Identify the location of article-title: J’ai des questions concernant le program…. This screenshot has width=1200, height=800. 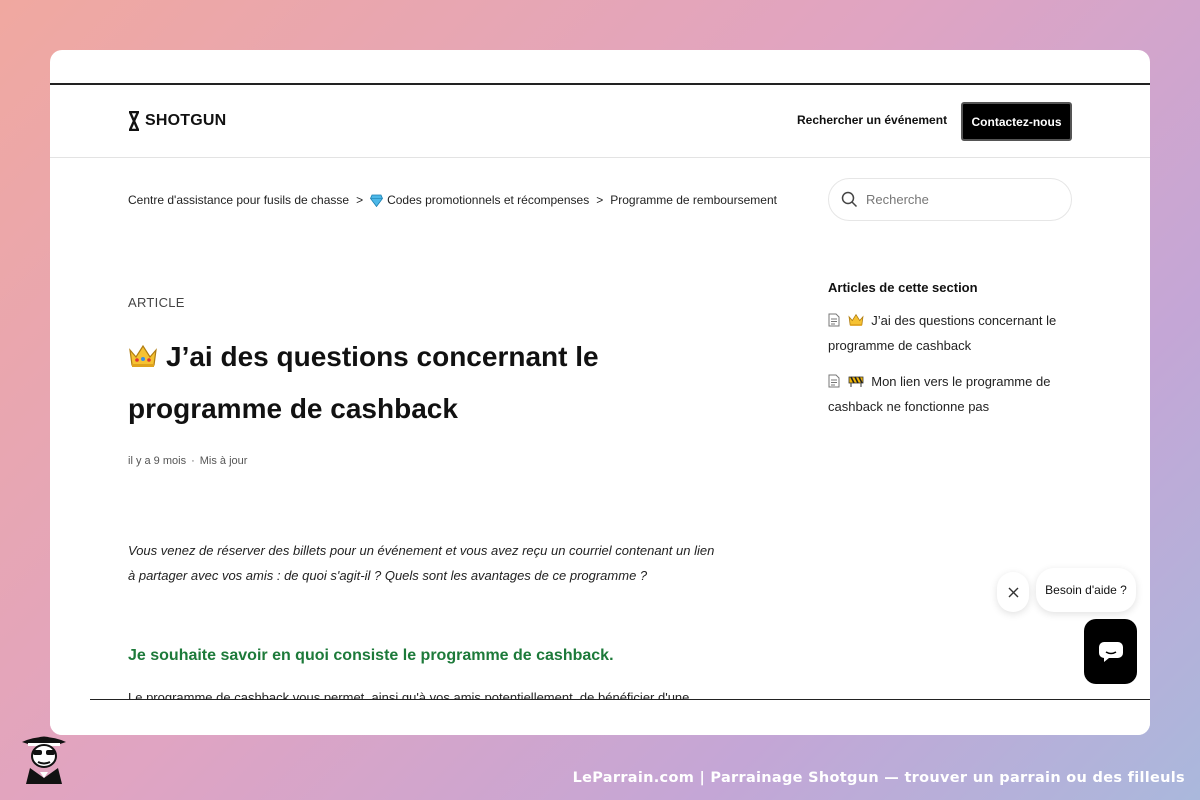
(388, 382).